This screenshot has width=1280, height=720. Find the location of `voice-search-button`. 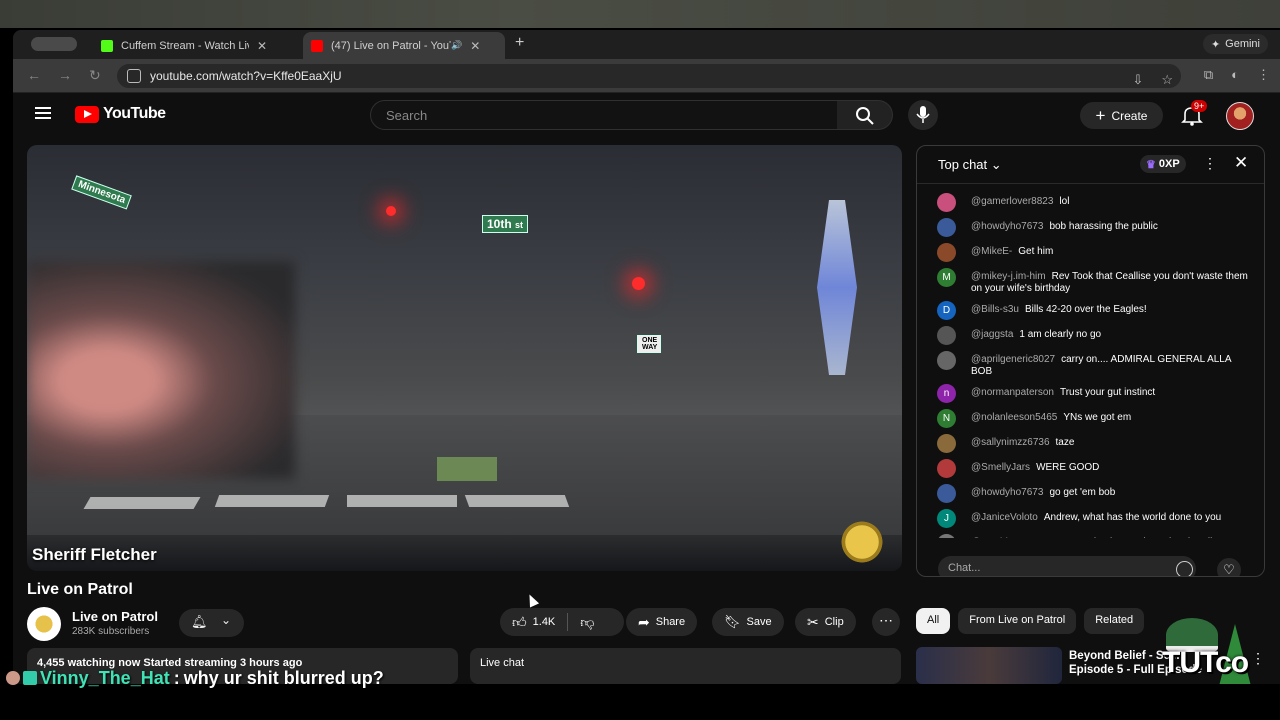

voice-search-button is located at coordinates (923, 115).